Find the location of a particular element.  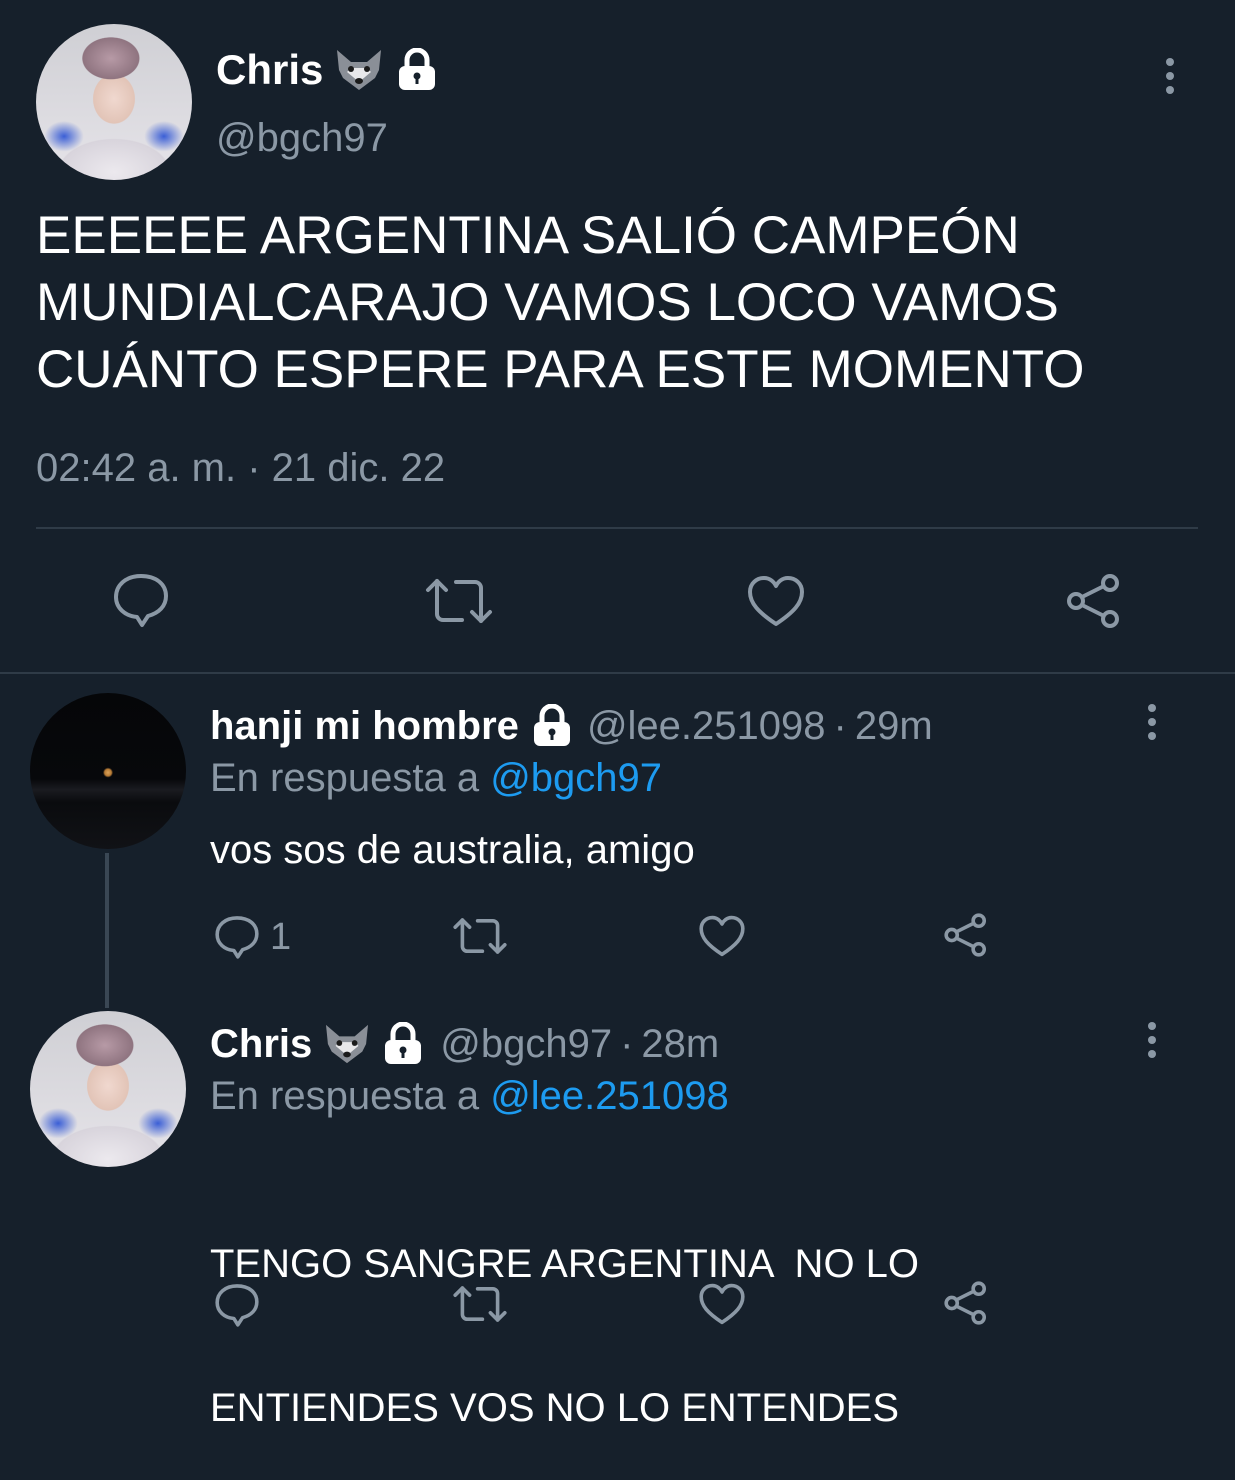

handle: @lee.251098 is located at coordinates (706, 726).